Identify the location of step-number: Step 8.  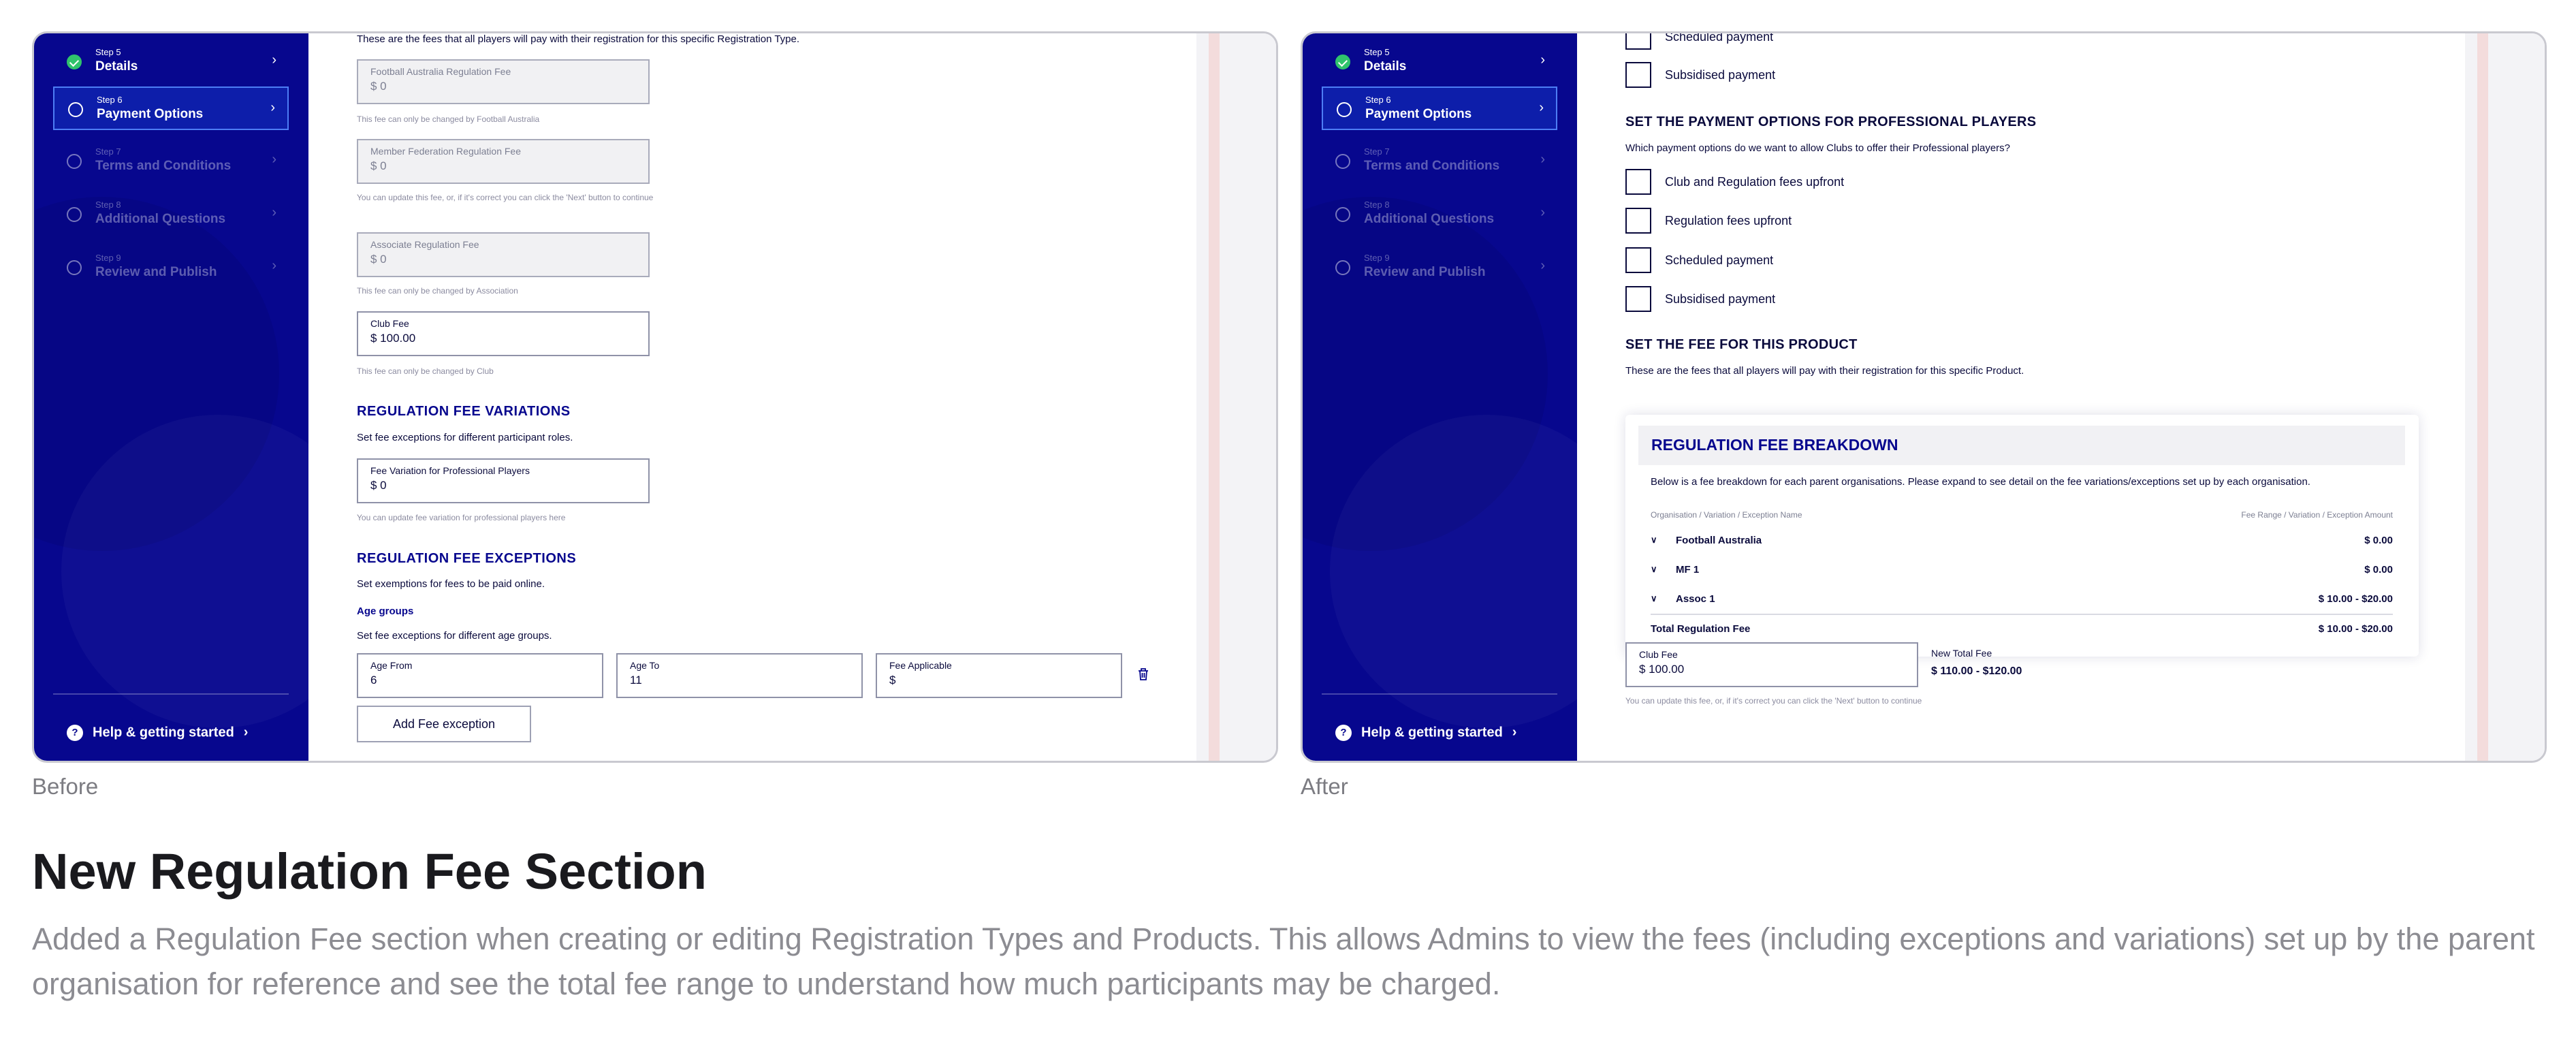
(1377, 205).